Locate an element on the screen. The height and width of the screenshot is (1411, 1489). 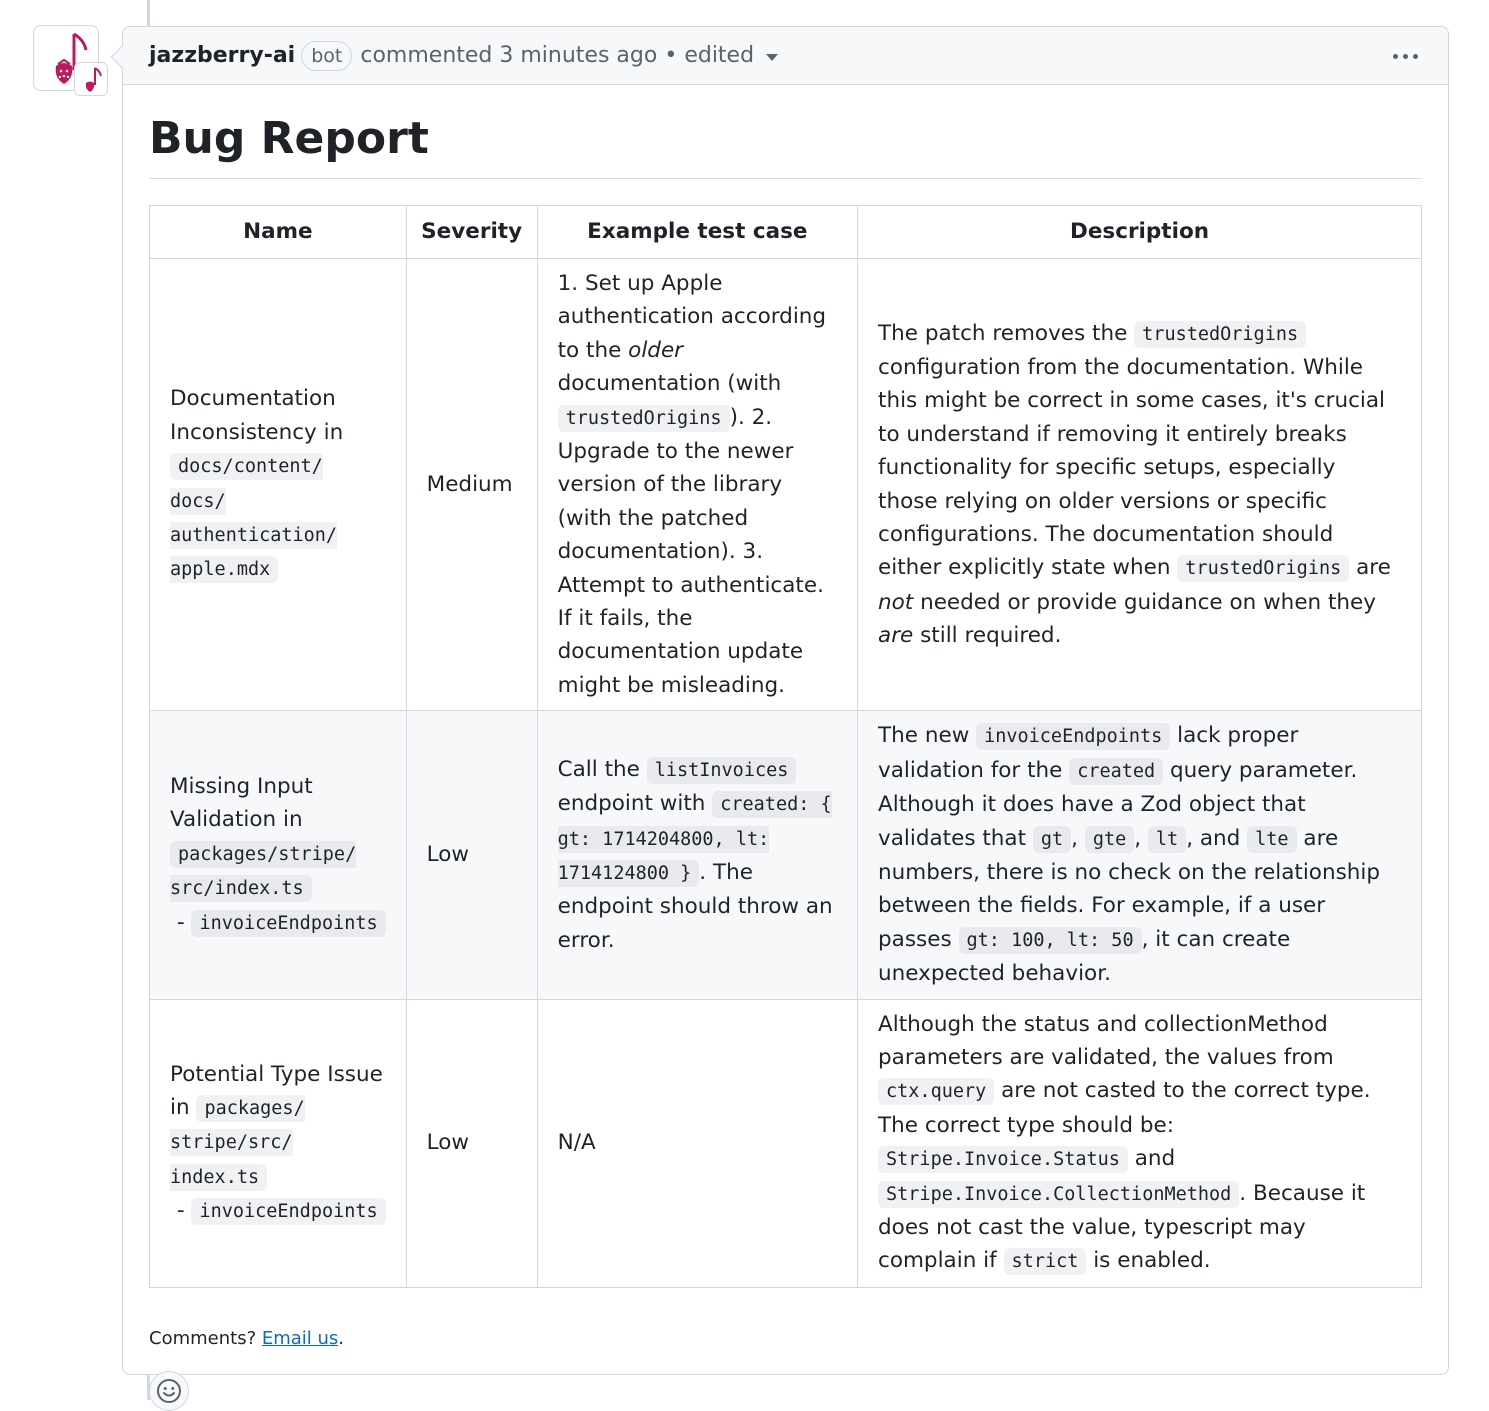
test-case-text: documentation (with is located at coordinates (669, 384).